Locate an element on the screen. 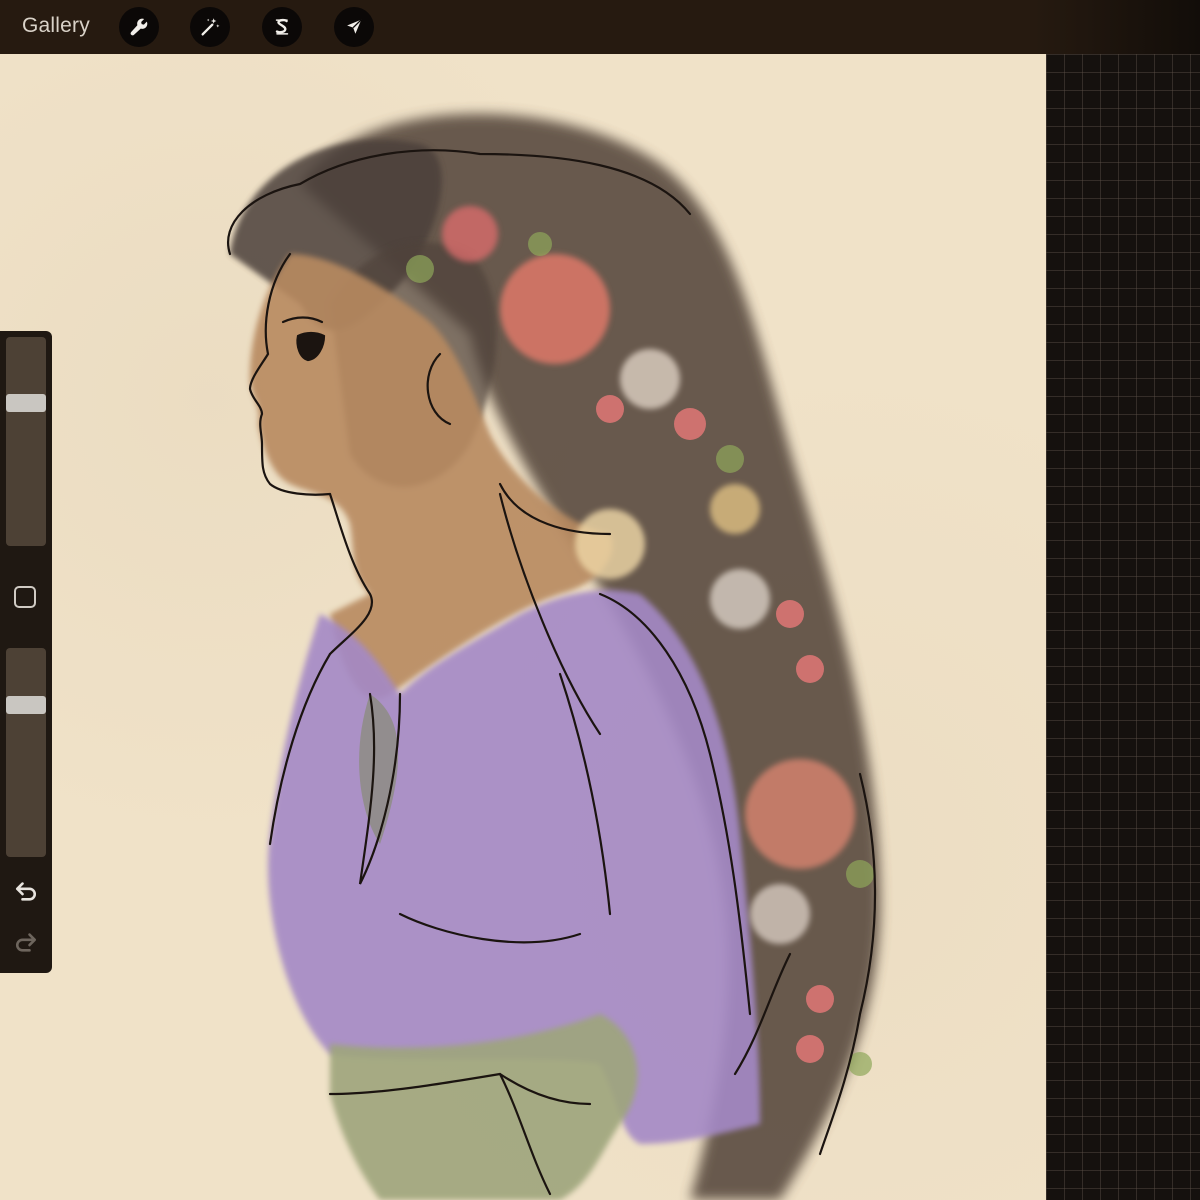 Image resolution: width=1200 pixels, height=1200 pixels. magic-wand-icon is located at coordinates (210, 27).